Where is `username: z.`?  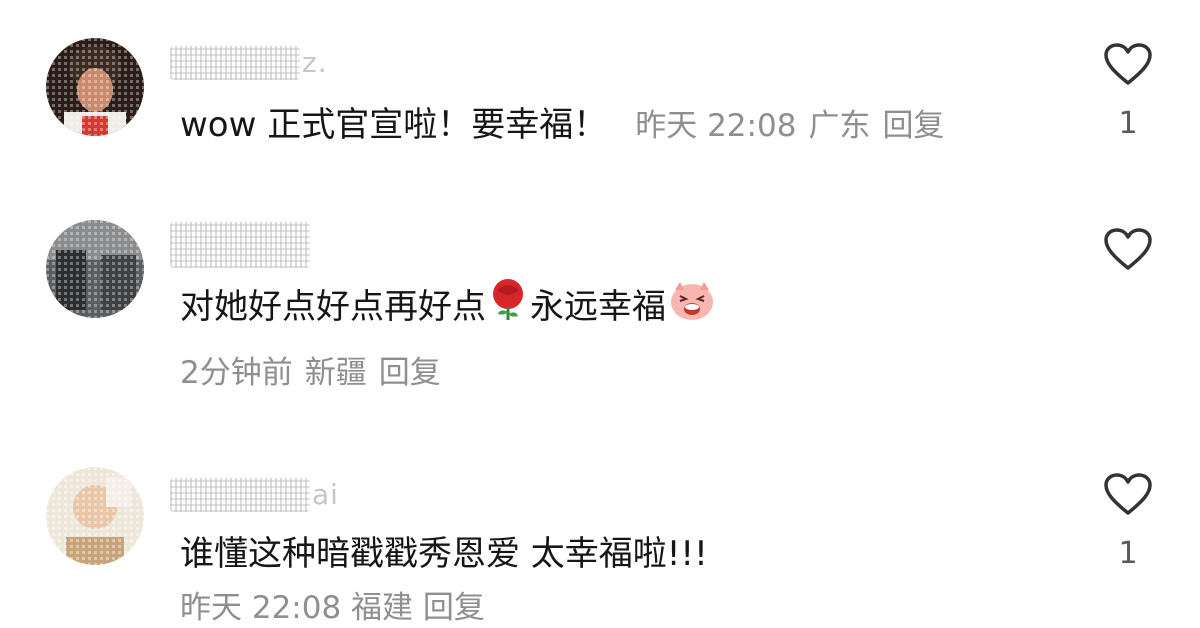 username: z. is located at coordinates (249, 62).